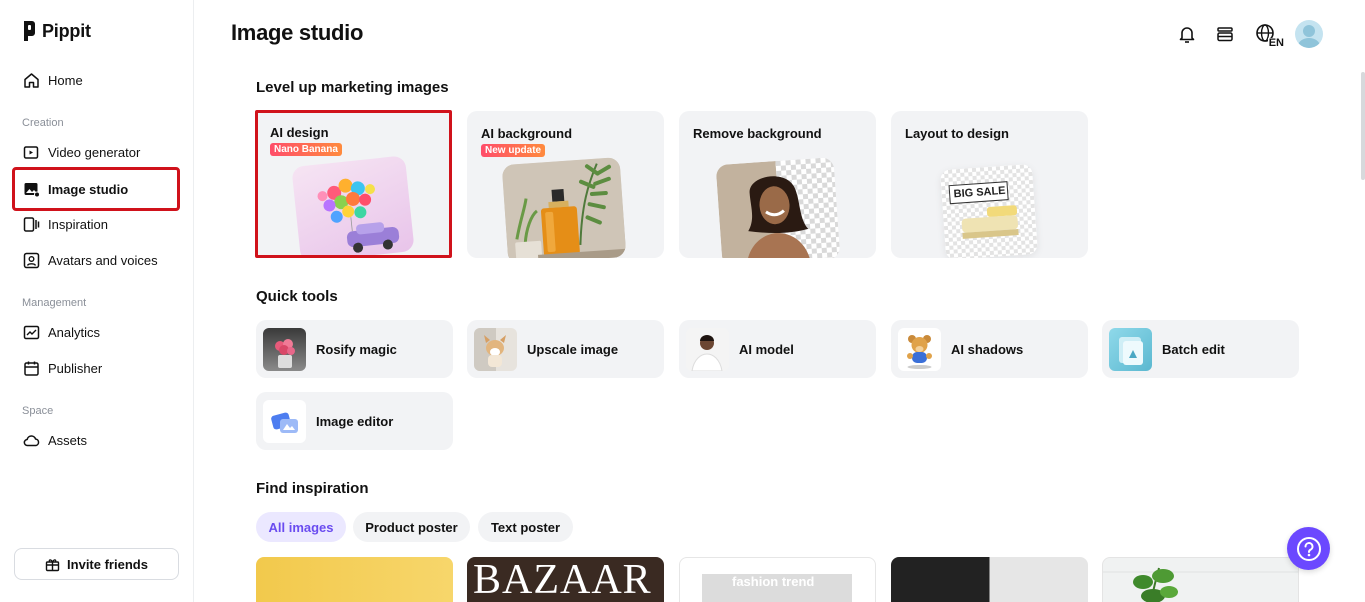 The height and width of the screenshot is (602, 1365). I want to click on sidebar-item-label: Inspiration, so click(78, 224).